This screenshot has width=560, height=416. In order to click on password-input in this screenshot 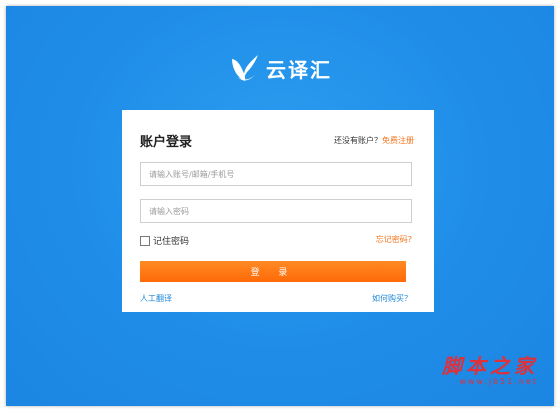, I will do `click(276, 211)`.